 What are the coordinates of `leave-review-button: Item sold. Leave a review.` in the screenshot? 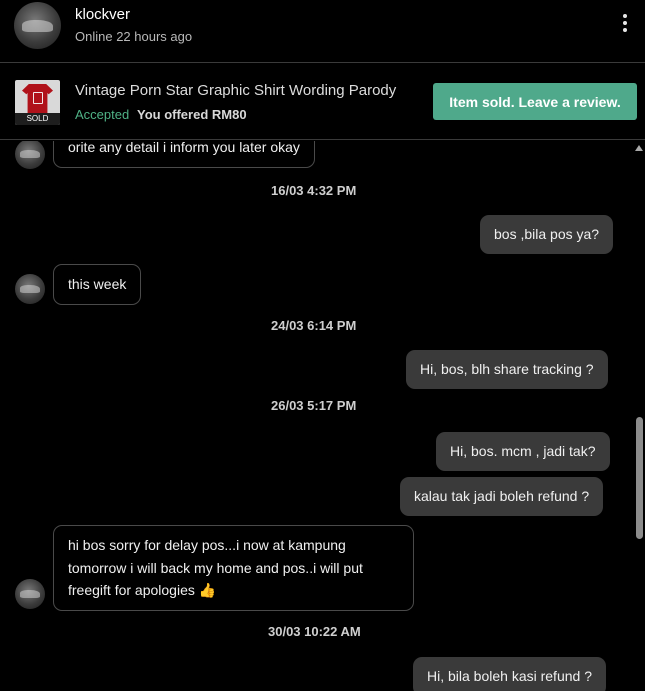 It's located at (535, 101).